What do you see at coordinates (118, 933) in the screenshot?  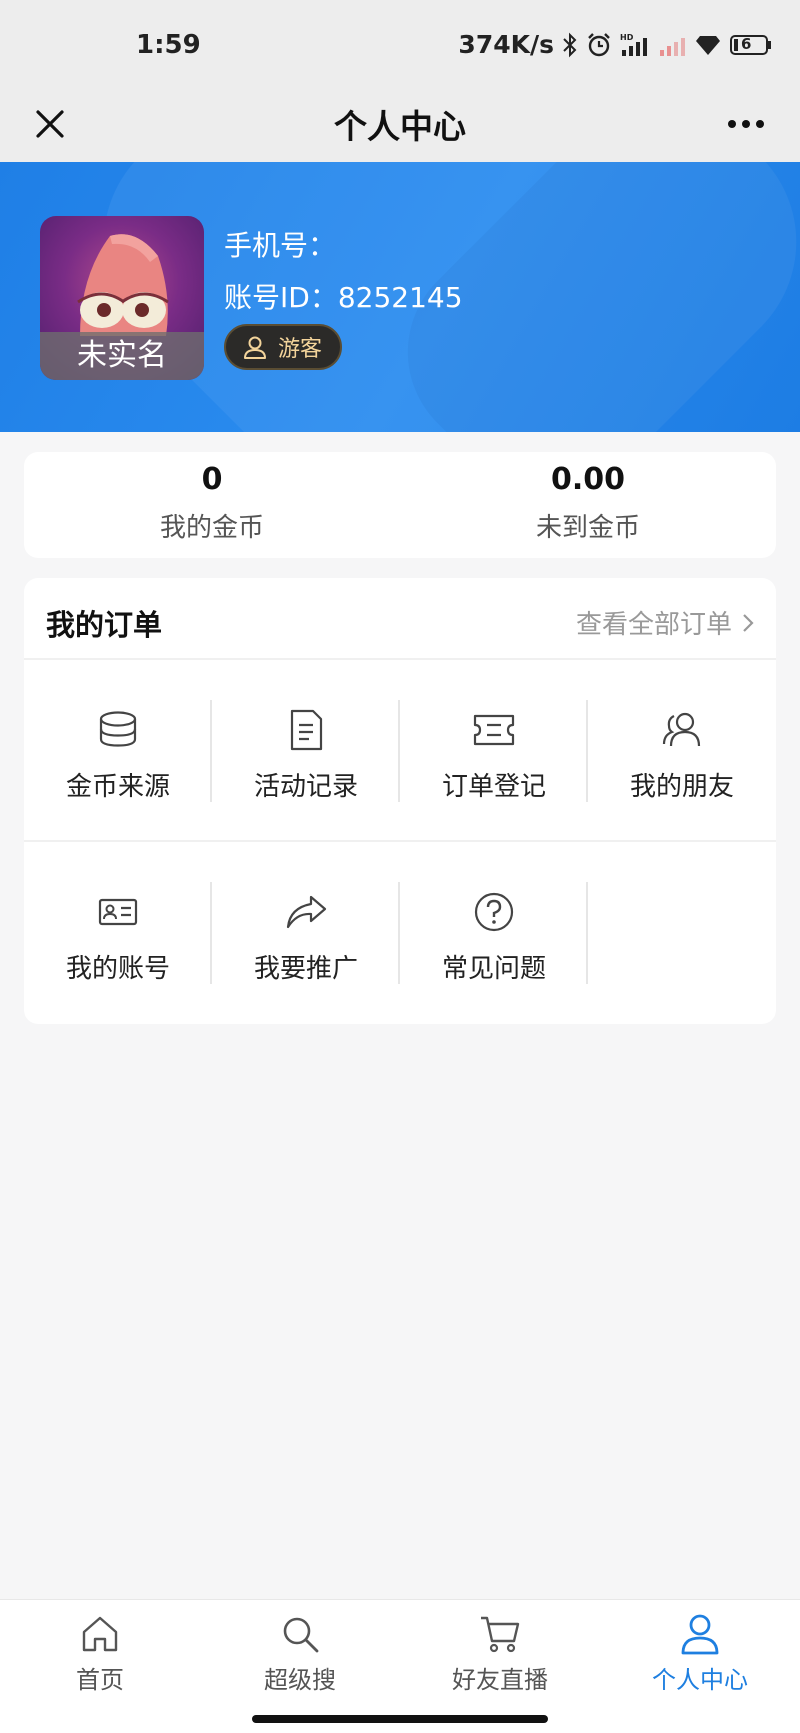 I see `menu-item-my-account: 我的账号` at bounding box center [118, 933].